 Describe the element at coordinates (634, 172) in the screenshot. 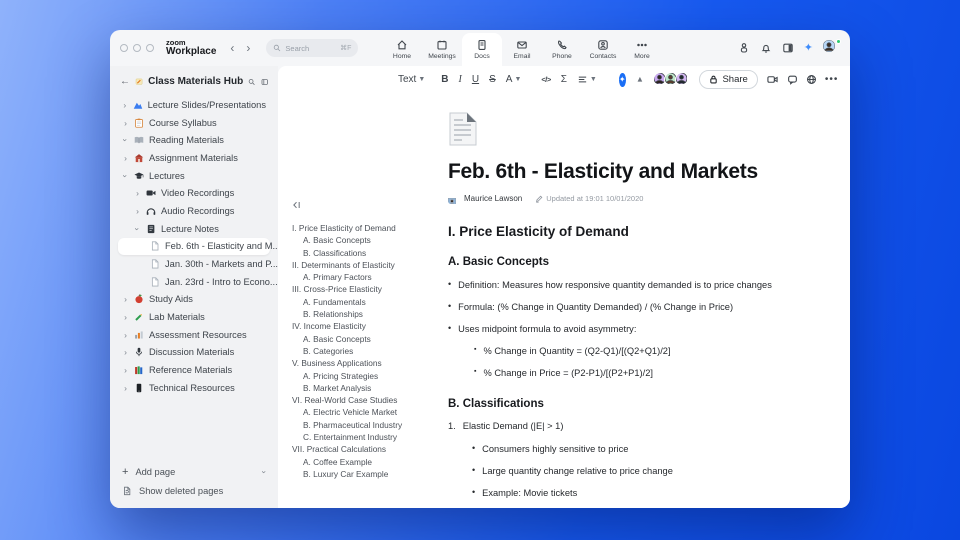

I see `doc-title: Feb. 6th - Elasticity and Markets` at that location.